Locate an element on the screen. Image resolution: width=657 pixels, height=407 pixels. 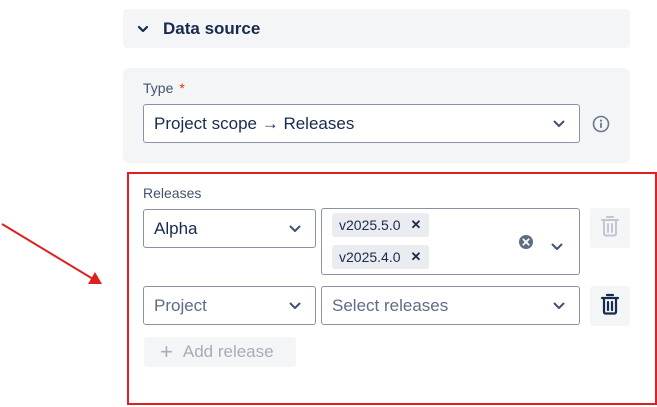
releases-select-placeholder: Select releases is located at coordinates (390, 305).